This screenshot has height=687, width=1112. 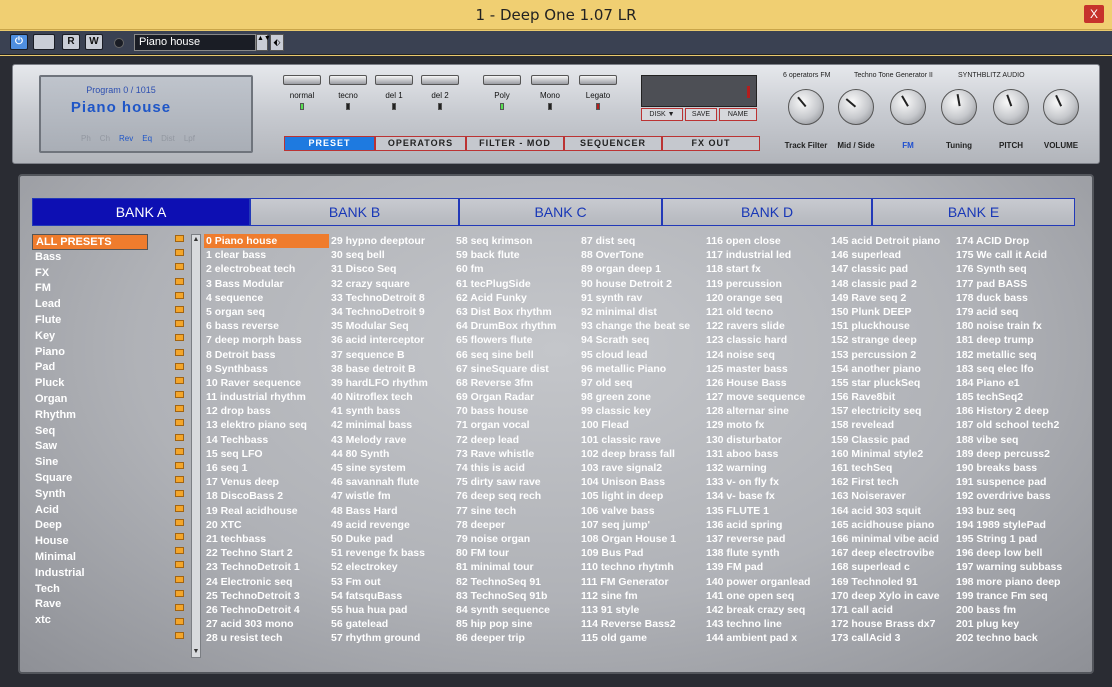 I want to click on category-item: Rave, so click(x=90, y=605).